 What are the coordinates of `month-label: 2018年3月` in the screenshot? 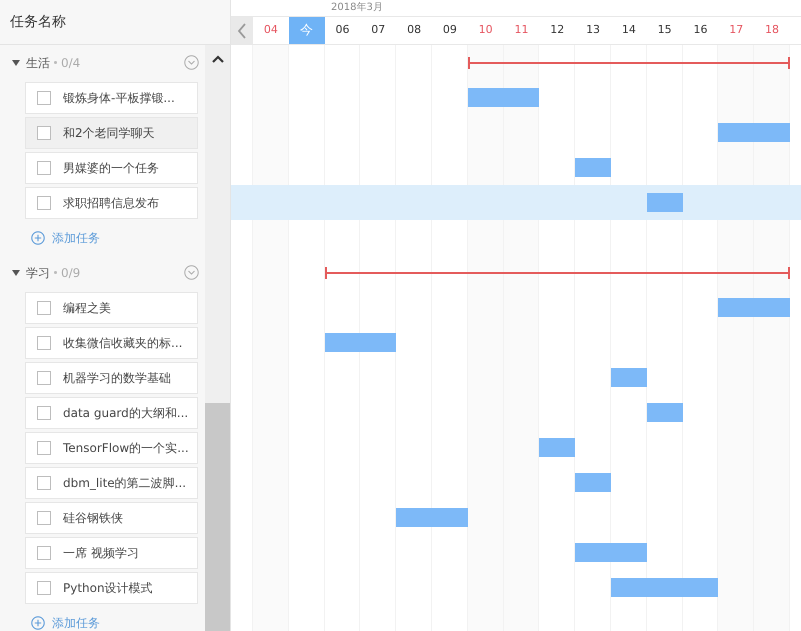 It's located at (357, 8).